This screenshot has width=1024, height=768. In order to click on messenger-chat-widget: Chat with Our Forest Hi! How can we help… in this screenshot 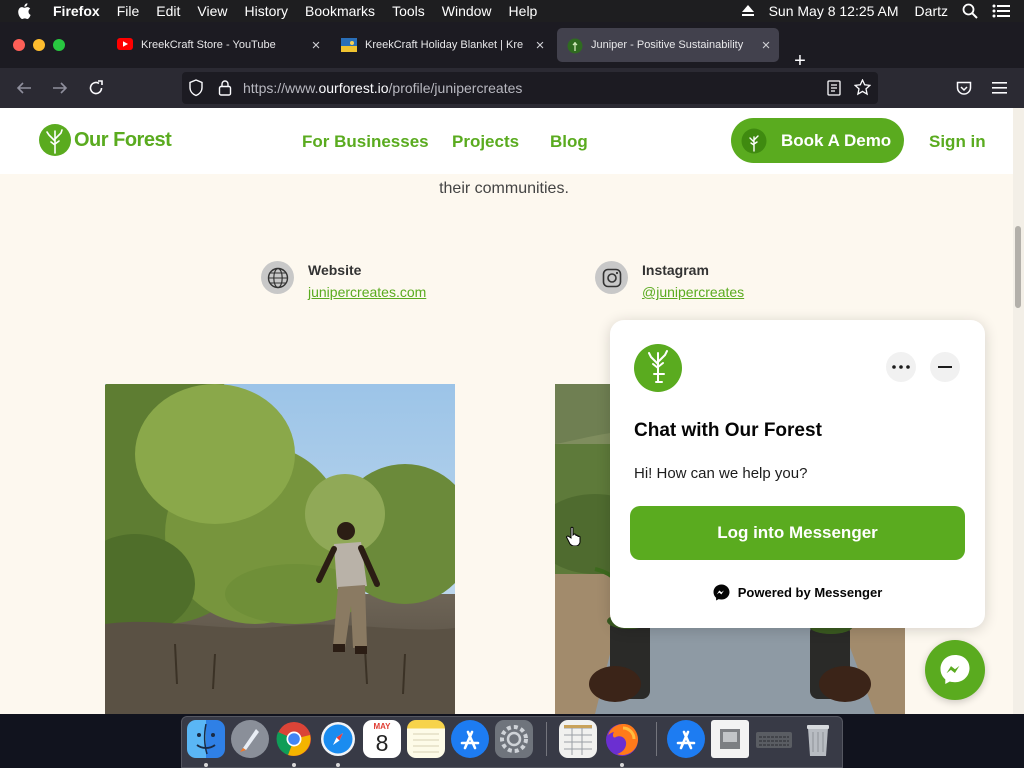, I will do `click(797, 474)`.